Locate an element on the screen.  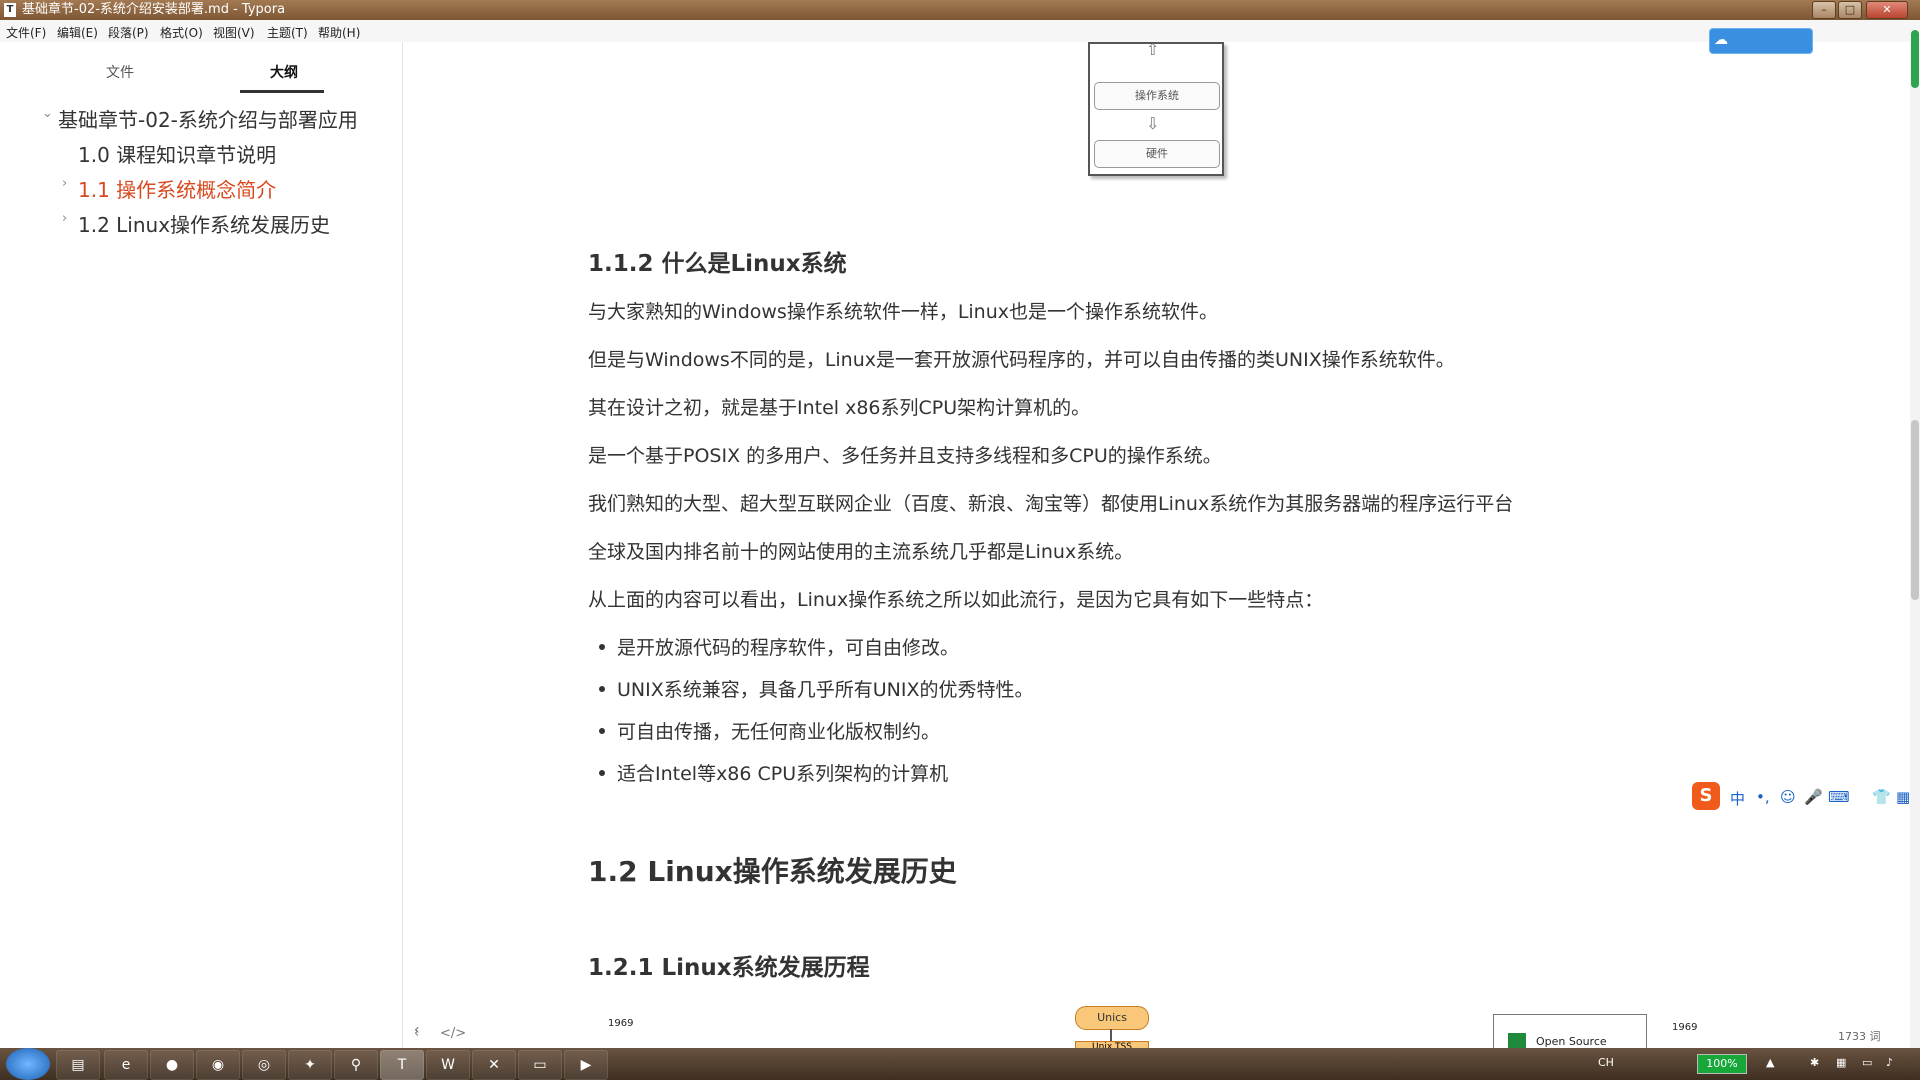
menu-file: 文件(F) is located at coordinates (26, 32).